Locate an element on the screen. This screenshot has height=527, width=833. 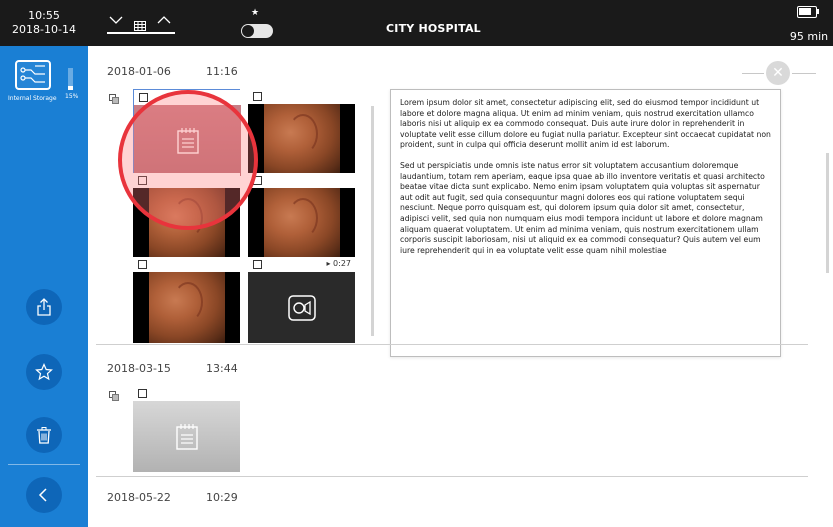
storage-level-fill is located at coordinates (70, 88).